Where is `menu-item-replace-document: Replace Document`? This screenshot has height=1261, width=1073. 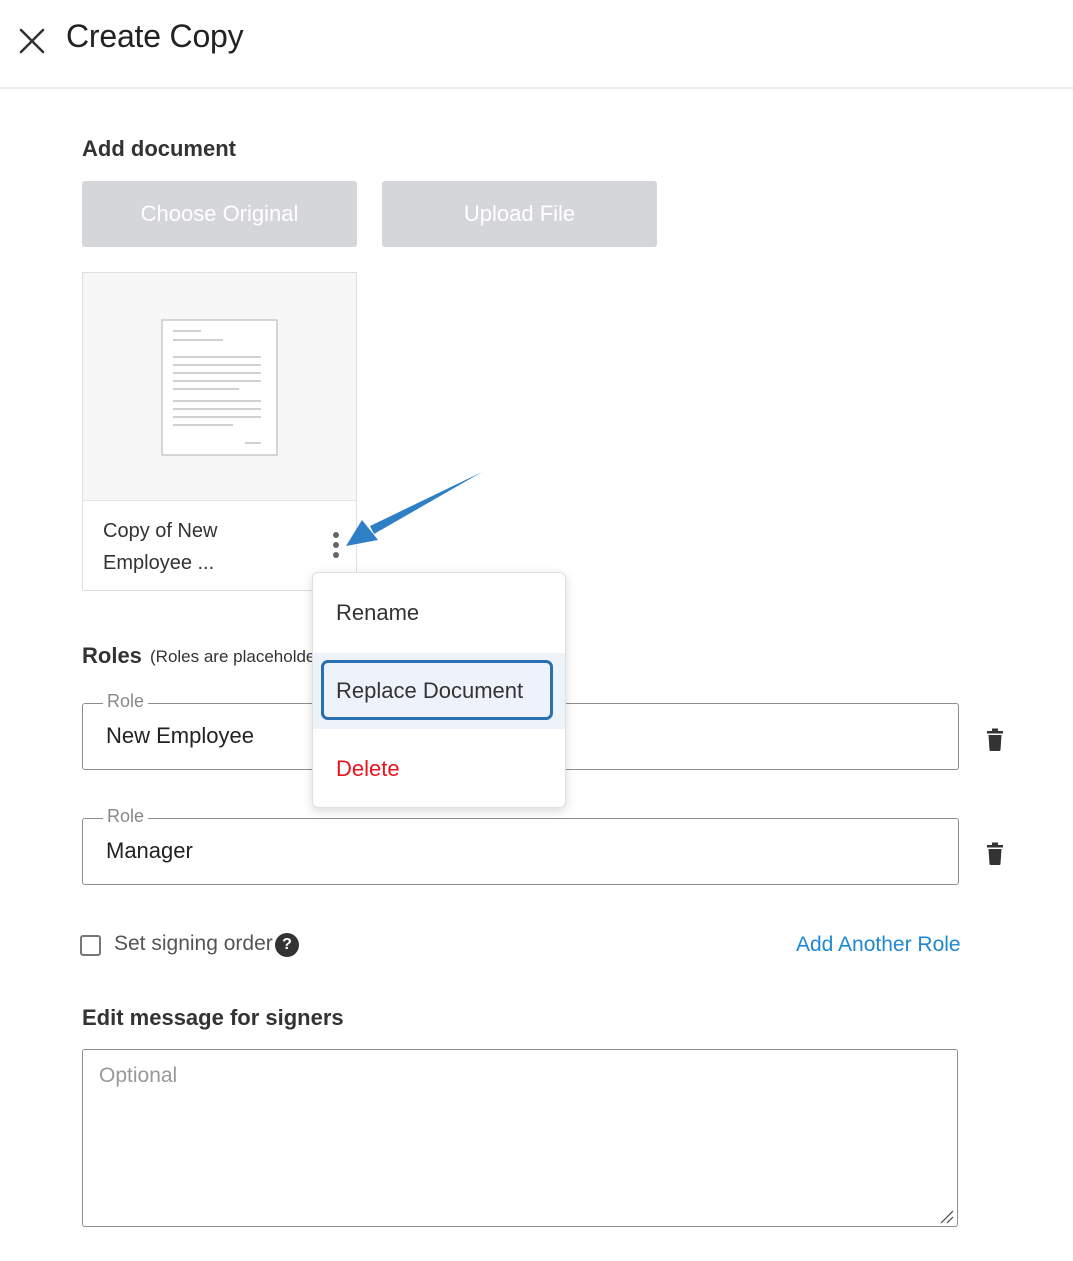 menu-item-replace-document: Replace Document is located at coordinates (439, 691).